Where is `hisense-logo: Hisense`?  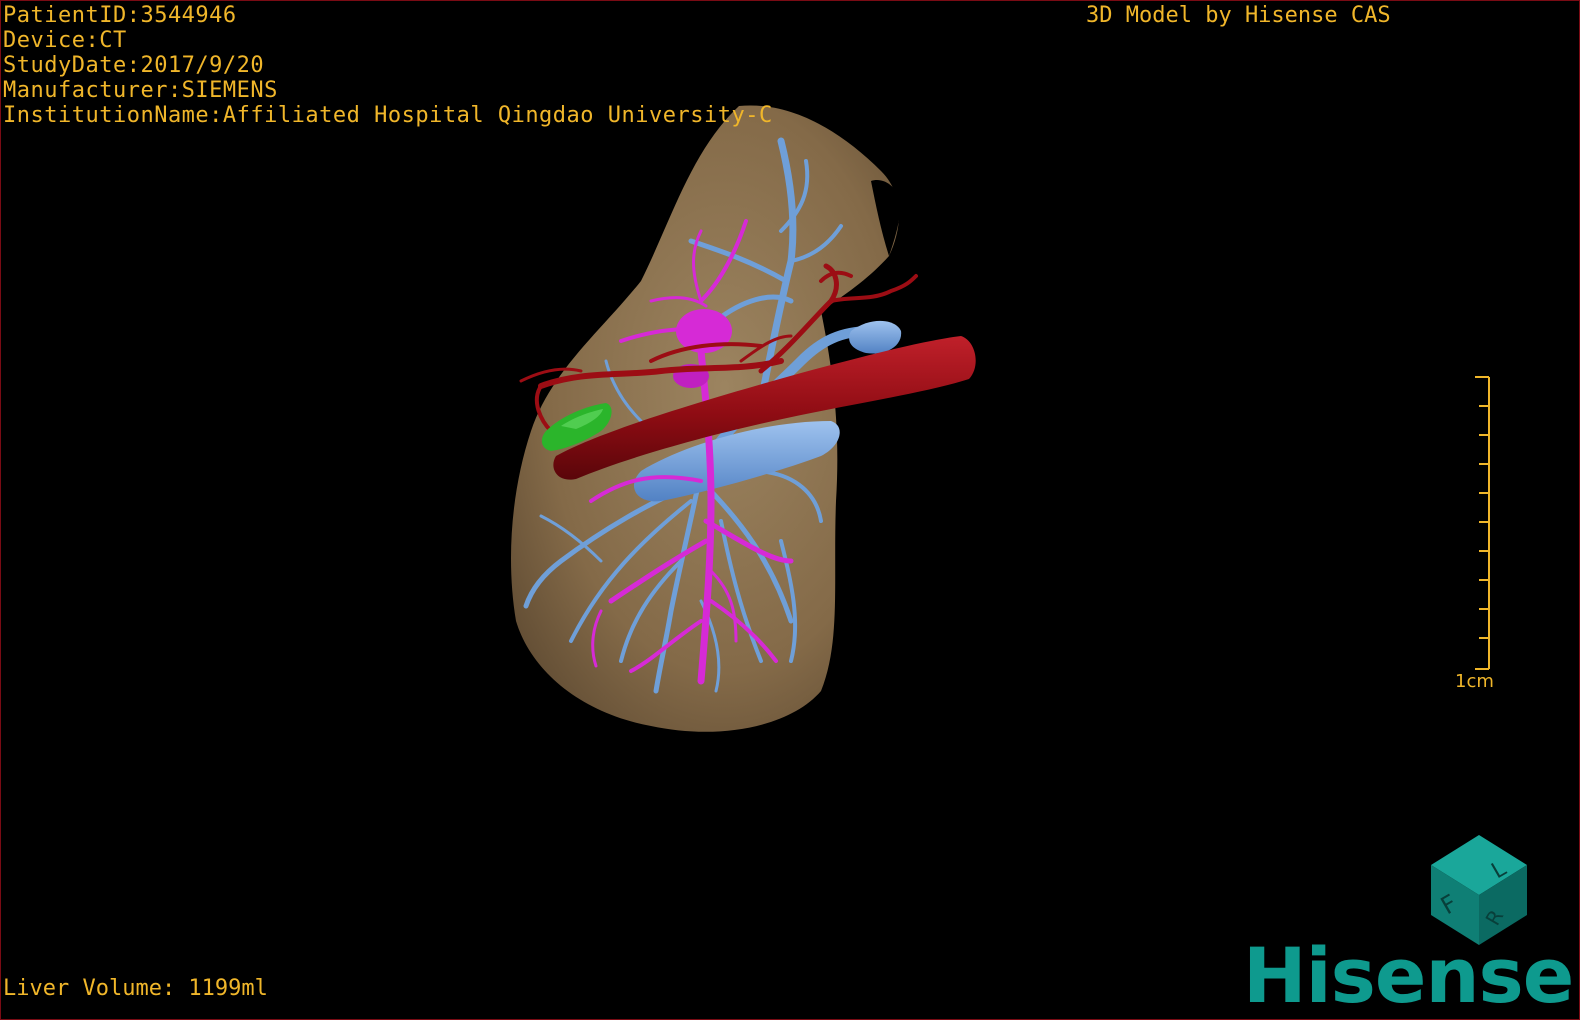
hisense-logo: Hisense is located at coordinates (1408, 975).